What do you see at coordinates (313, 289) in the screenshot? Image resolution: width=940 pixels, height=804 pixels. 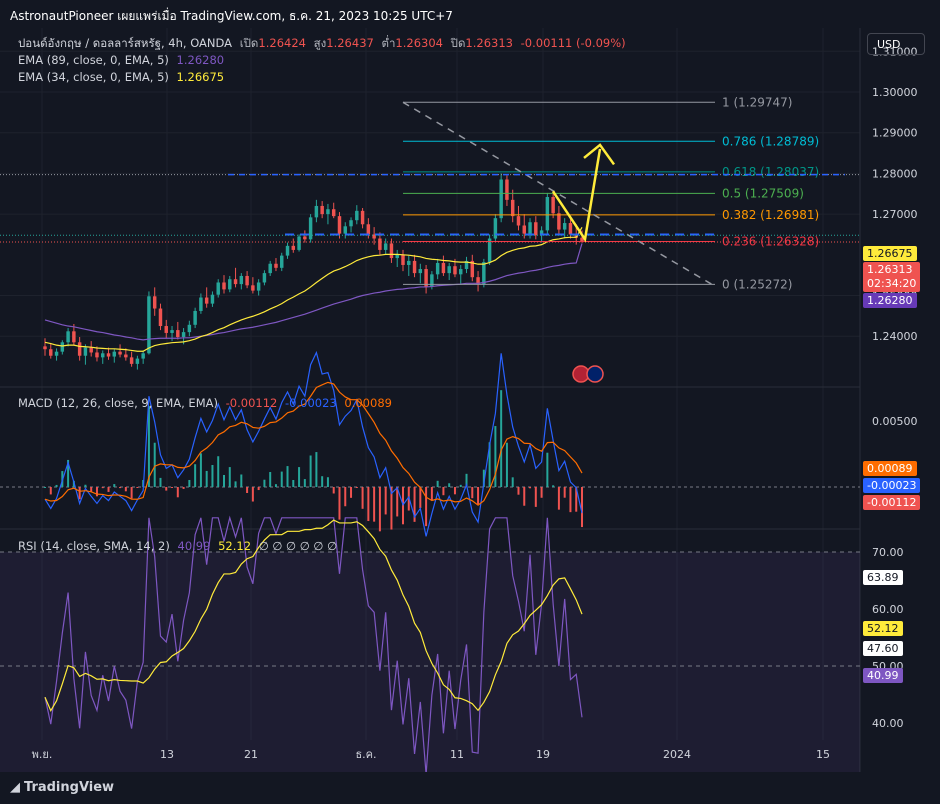 I see `ema34-line` at bounding box center [313, 289].